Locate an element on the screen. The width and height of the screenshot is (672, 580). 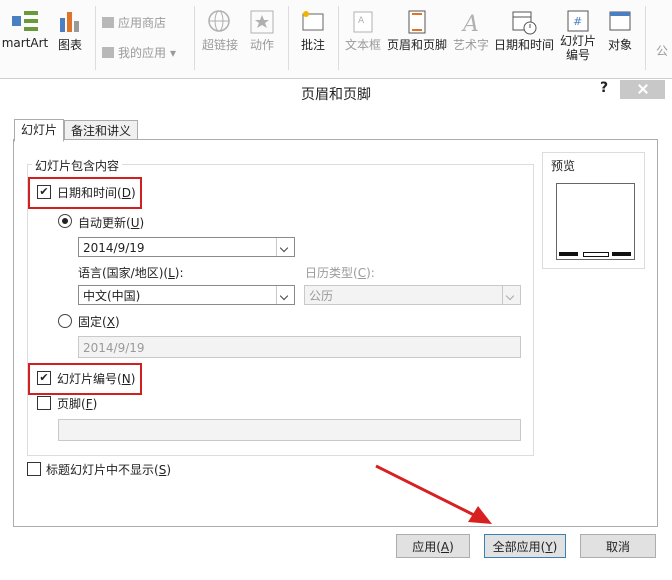
star-icon is located at coordinates (262, 22).